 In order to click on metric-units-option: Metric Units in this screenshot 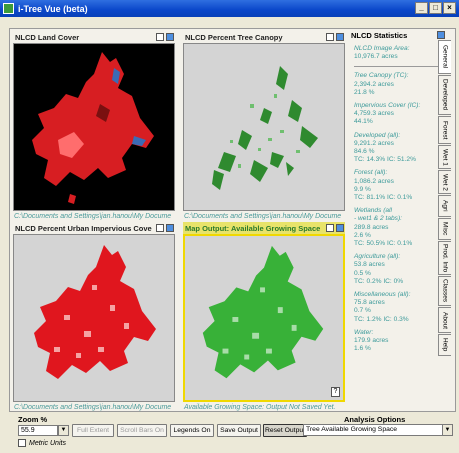, I will do `click(42, 443)`.